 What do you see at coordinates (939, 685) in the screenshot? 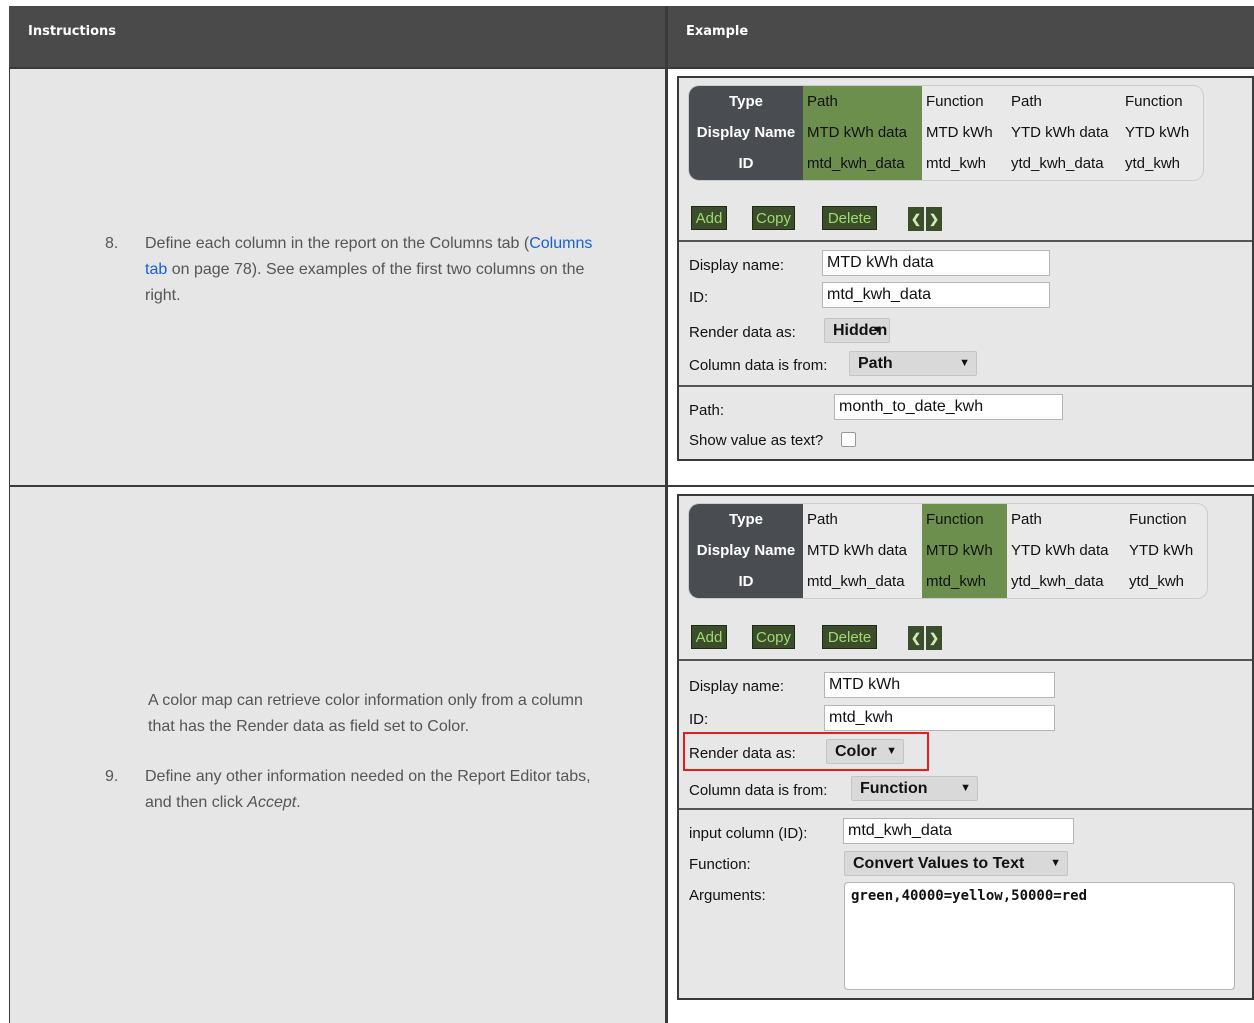
I see `display-name-input: MTD kWh` at bounding box center [939, 685].